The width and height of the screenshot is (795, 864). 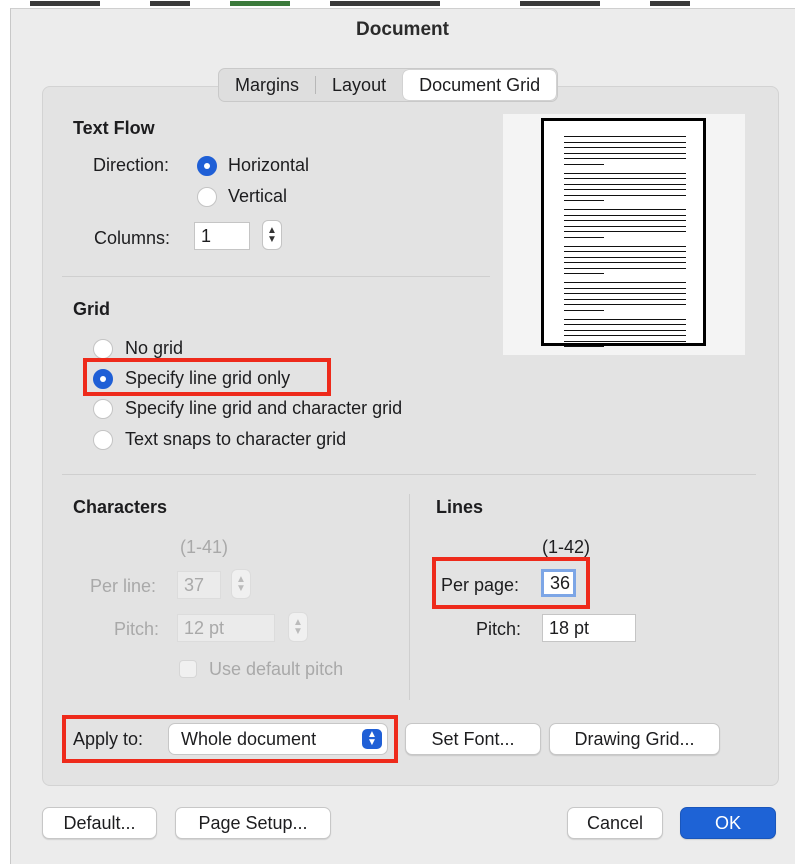 I want to click on char-pitch-stepper: ▲ ▼, so click(x=298, y=627).